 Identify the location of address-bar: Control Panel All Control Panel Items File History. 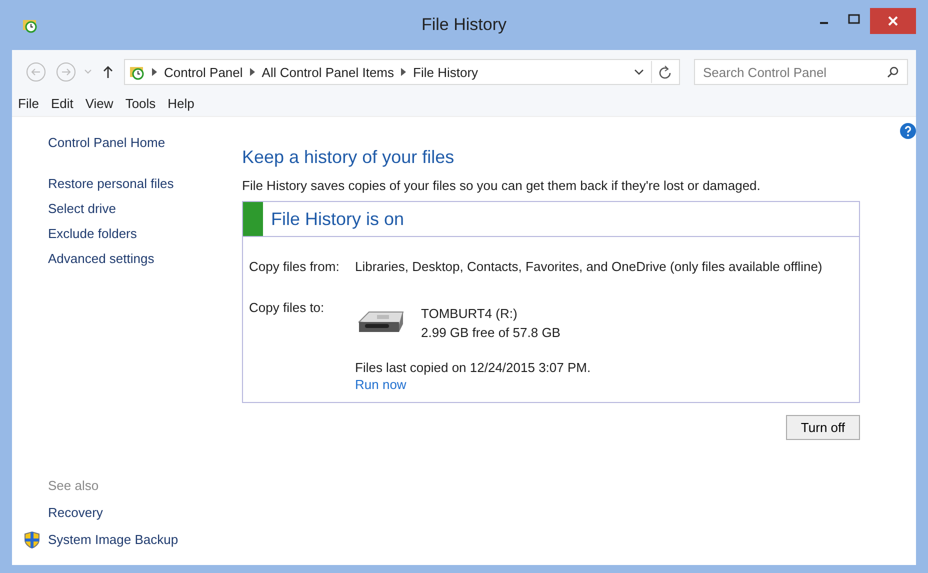
(402, 72).